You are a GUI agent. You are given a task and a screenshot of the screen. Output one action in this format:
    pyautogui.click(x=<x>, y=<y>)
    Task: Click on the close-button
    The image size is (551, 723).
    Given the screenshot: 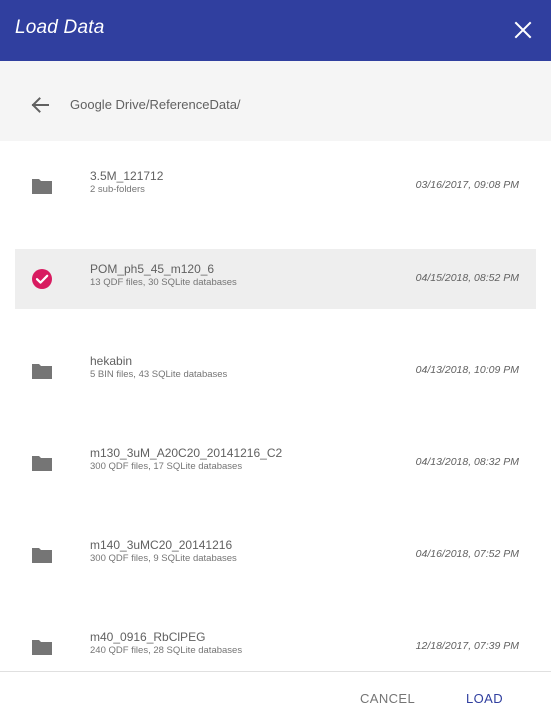 What is the action you would take?
    pyautogui.click(x=523, y=30)
    